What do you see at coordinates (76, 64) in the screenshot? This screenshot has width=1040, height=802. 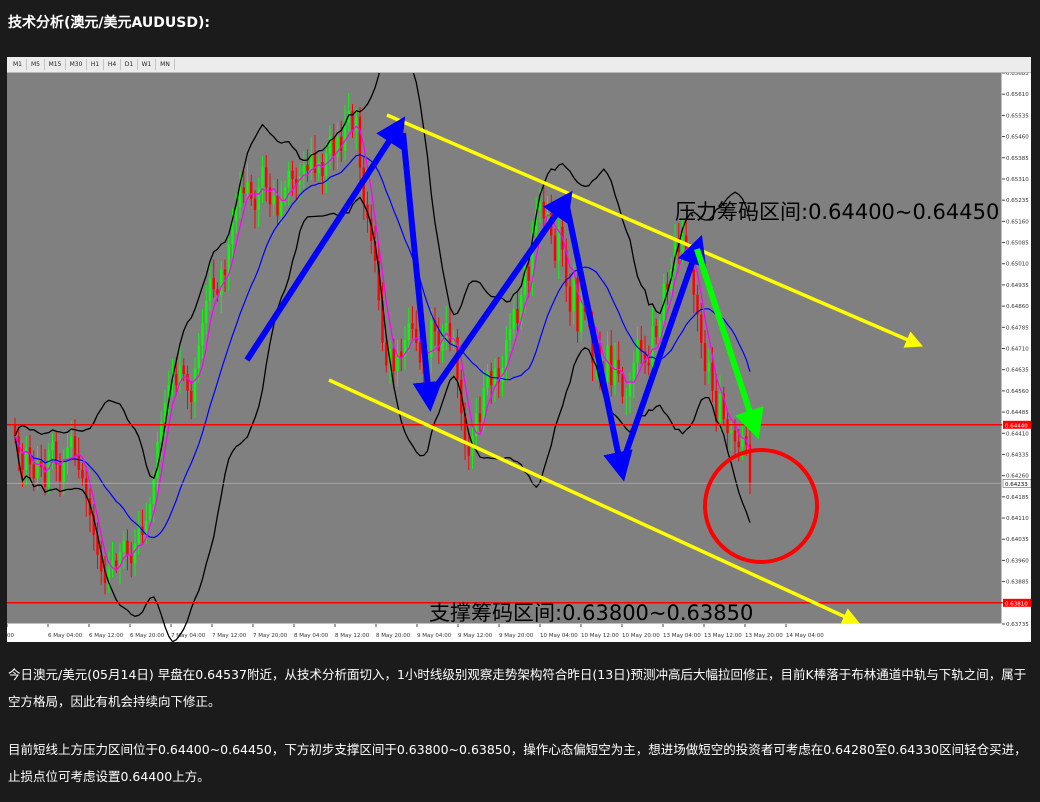 I see `tf-m30-button: M30` at bounding box center [76, 64].